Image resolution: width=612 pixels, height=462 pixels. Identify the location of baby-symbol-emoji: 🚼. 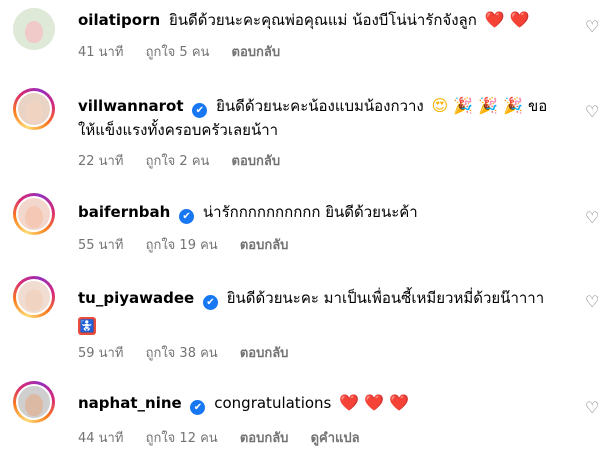
(87, 326).